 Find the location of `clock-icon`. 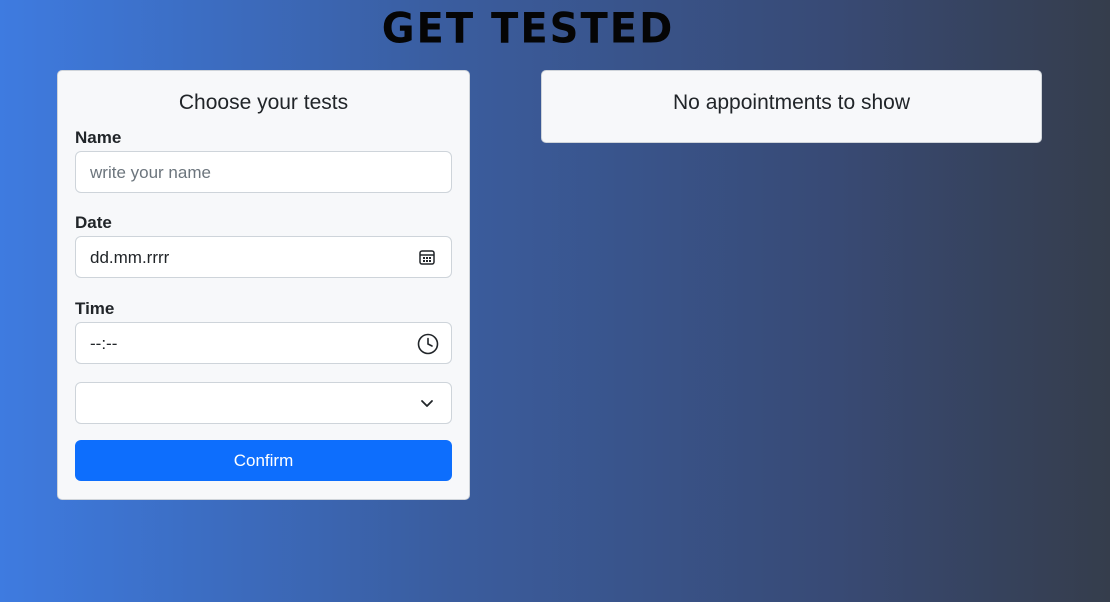

clock-icon is located at coordinates (428, 344).